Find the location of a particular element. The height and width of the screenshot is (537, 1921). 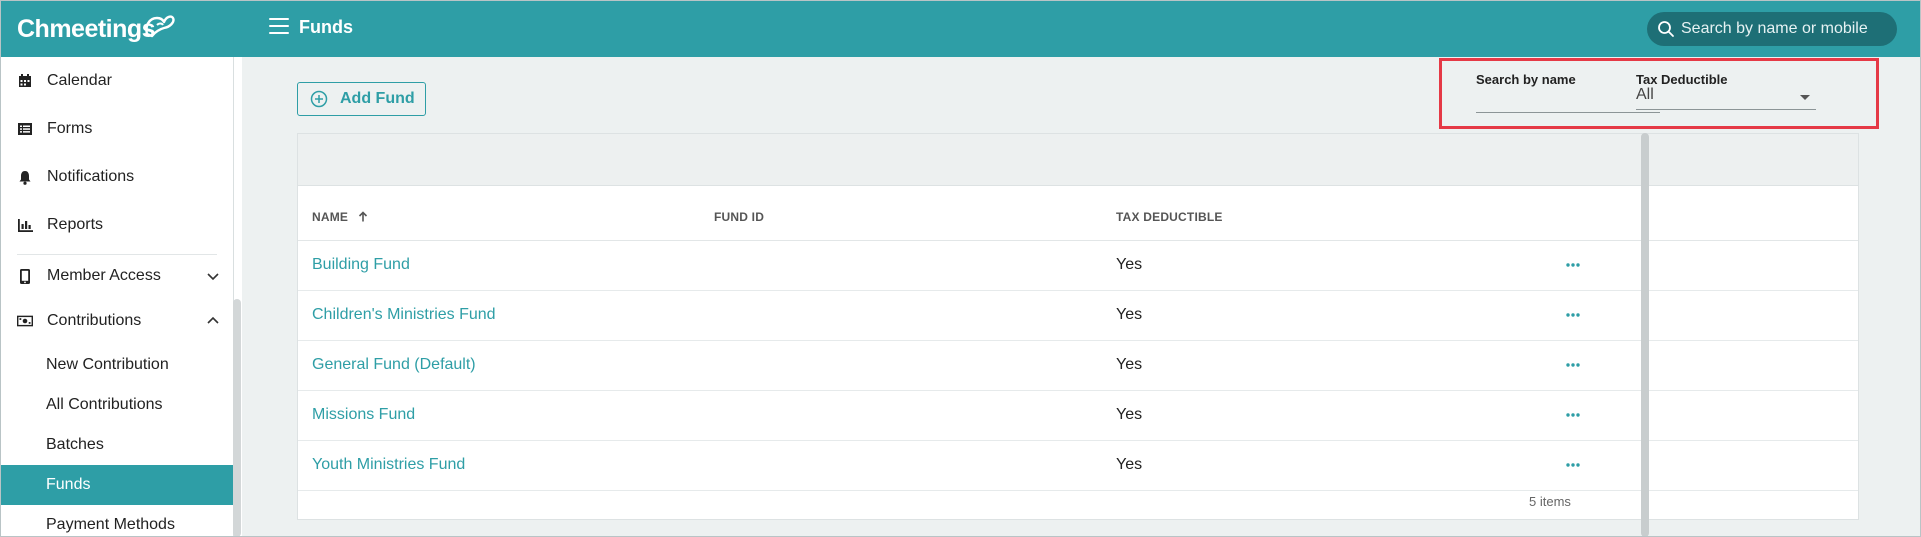

dropdown-caret-icon is located at coordinates (1805, 97).